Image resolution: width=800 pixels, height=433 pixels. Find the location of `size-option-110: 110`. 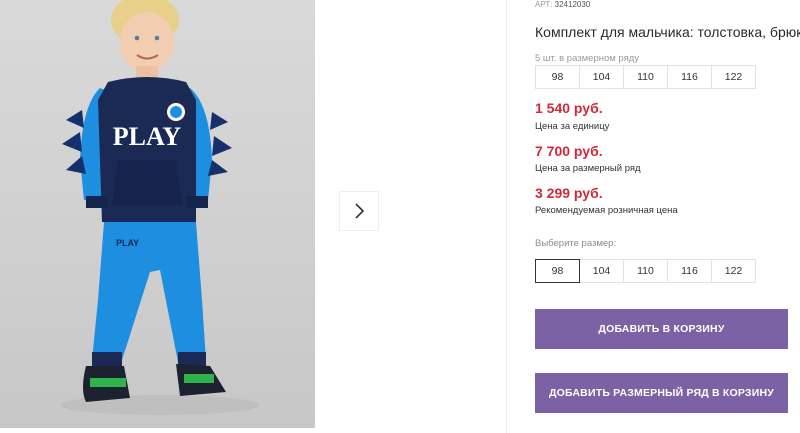

size-option-110: 110 is located at coordinates (645, 271).